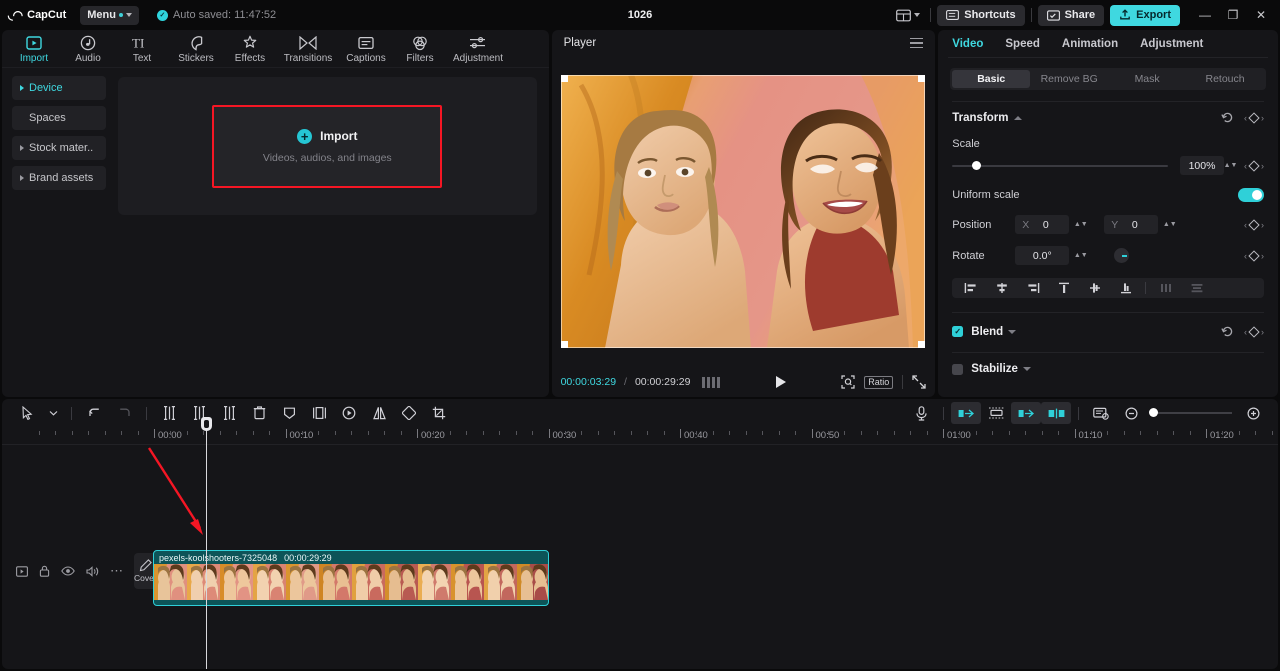 The width and height of the screenshot is (1280, 671). I want to click on position-keyframe: ‹ ›, so click(1254, 224).